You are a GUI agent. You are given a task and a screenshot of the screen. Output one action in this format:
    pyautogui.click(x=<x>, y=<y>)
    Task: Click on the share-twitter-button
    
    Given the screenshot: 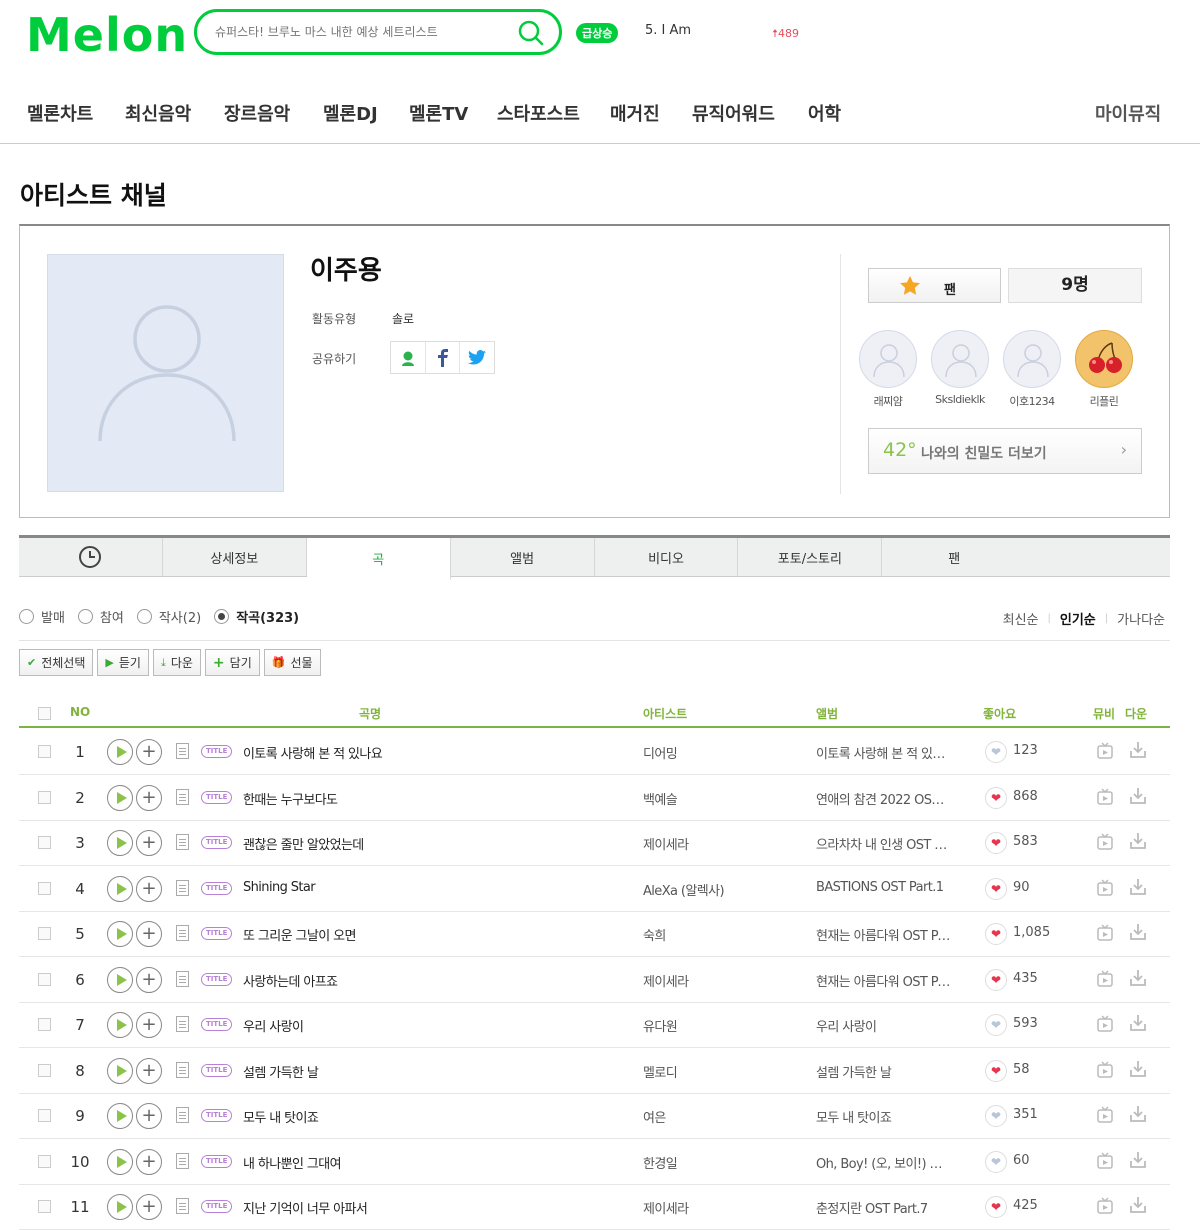 What is the action you would take?
    pyautogui.click(x=477, y=357)
    